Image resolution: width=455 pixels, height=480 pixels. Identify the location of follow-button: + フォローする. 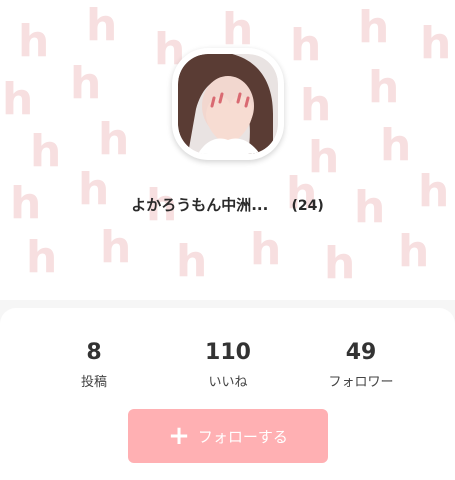
(228, 436).